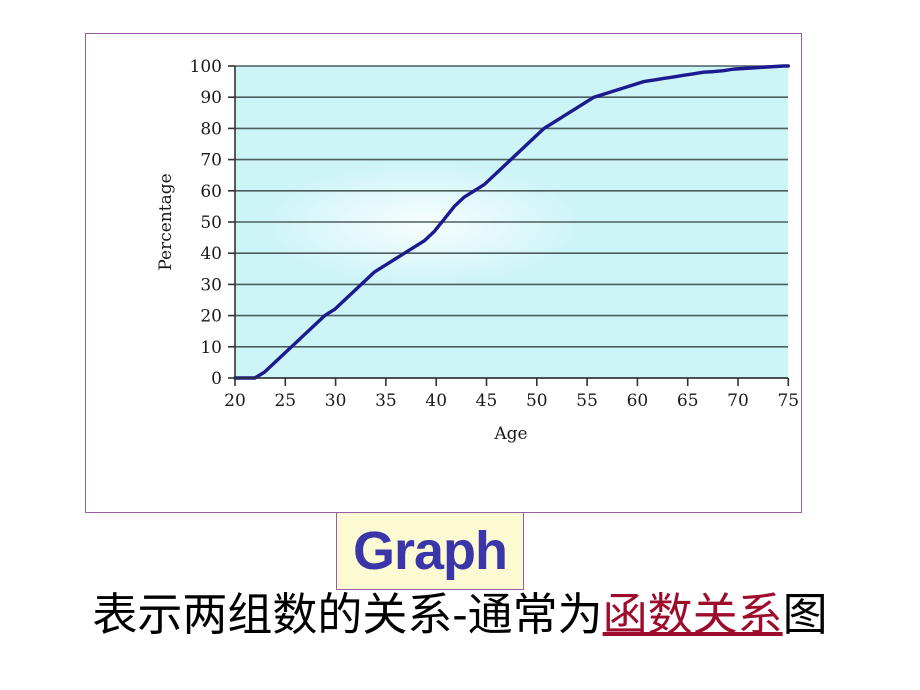  I want to click on slide-caption: 表示两组数的关系-通常为函数关系图, so click(460, 615).